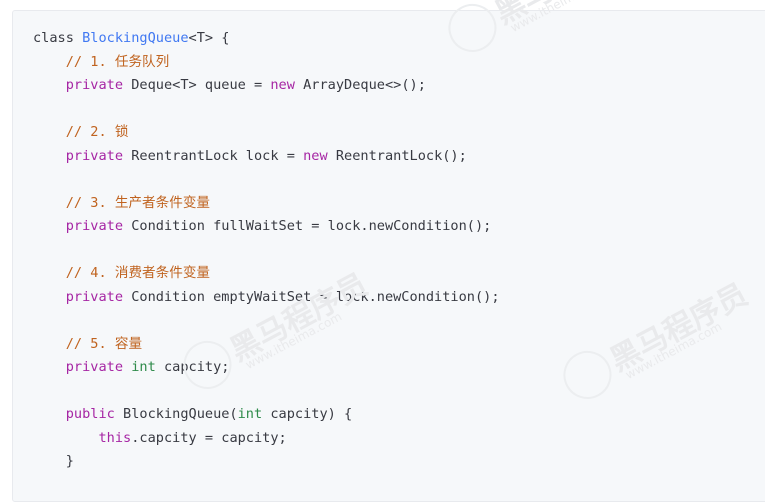 The image size is (765, 502). I want to click on code-token-keyword: public, so click(90, 414).